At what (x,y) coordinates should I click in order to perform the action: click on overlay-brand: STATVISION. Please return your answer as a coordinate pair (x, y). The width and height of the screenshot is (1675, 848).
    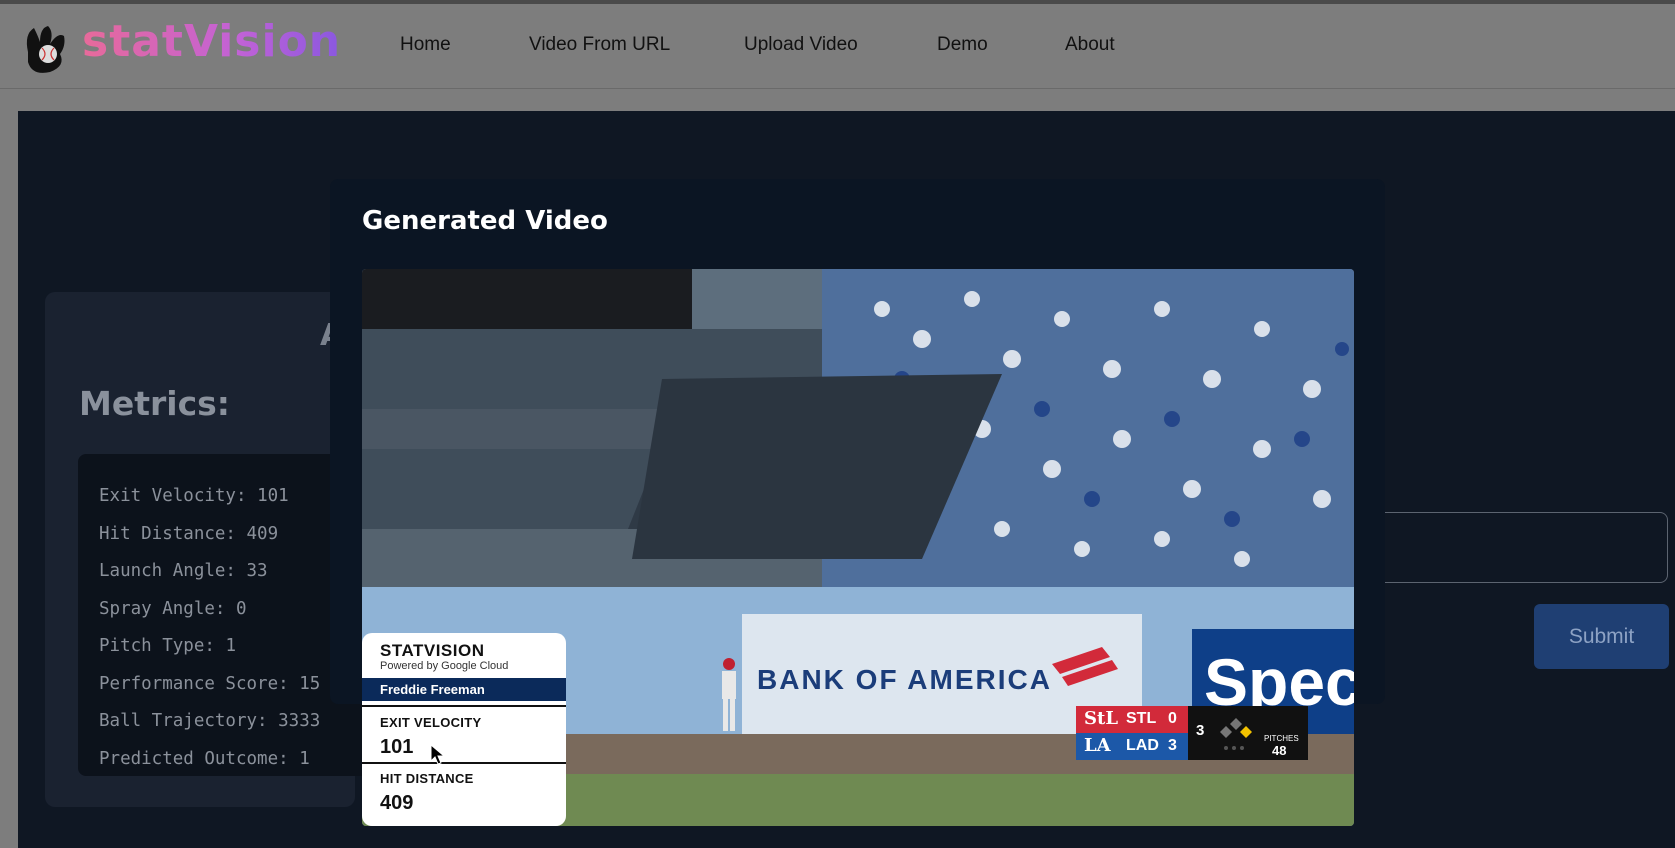
    Looking at the image, I should click on (432, 650).